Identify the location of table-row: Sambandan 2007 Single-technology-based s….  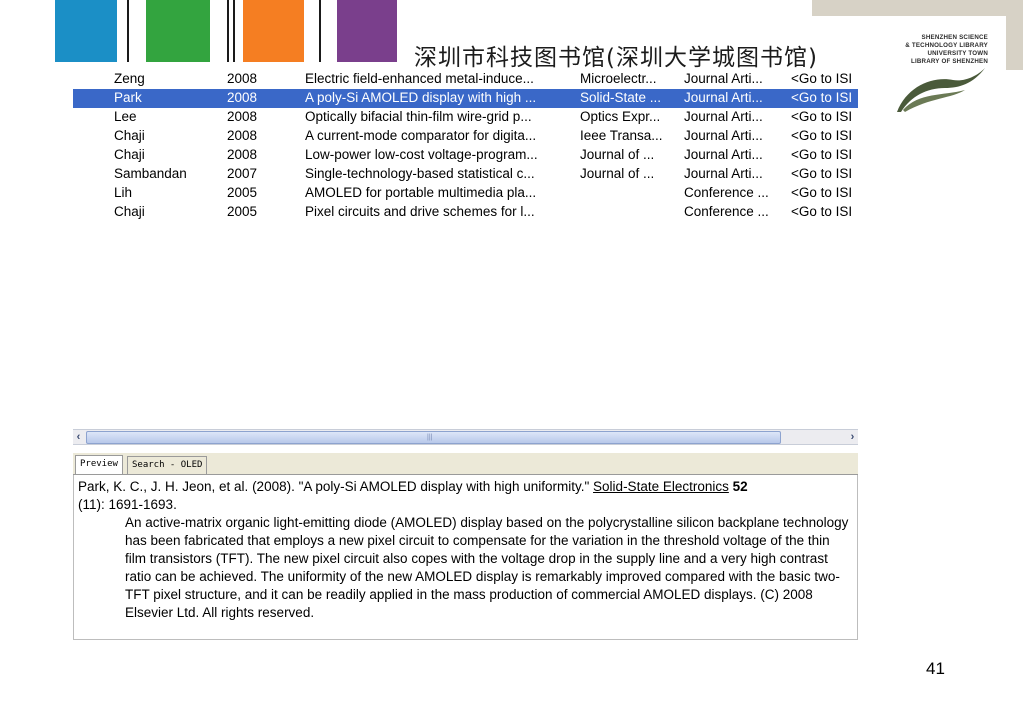
(465, 174).